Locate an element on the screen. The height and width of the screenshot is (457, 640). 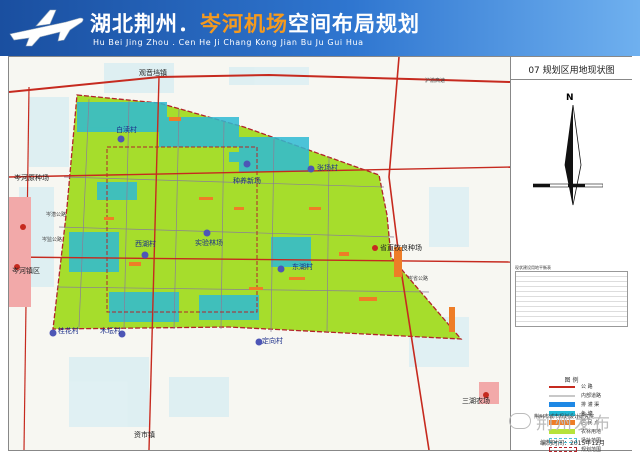
watermark-logo-icon is located at coordinates (520, 421).